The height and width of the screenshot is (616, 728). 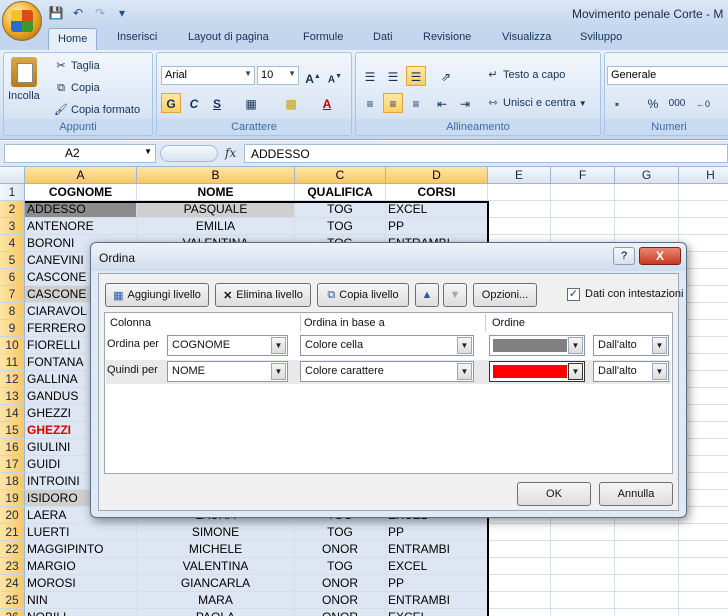 What do you see at coordinates (519, 175) in the screenshot?
I see `column-header-e: E` at bounding box center [519, 175].